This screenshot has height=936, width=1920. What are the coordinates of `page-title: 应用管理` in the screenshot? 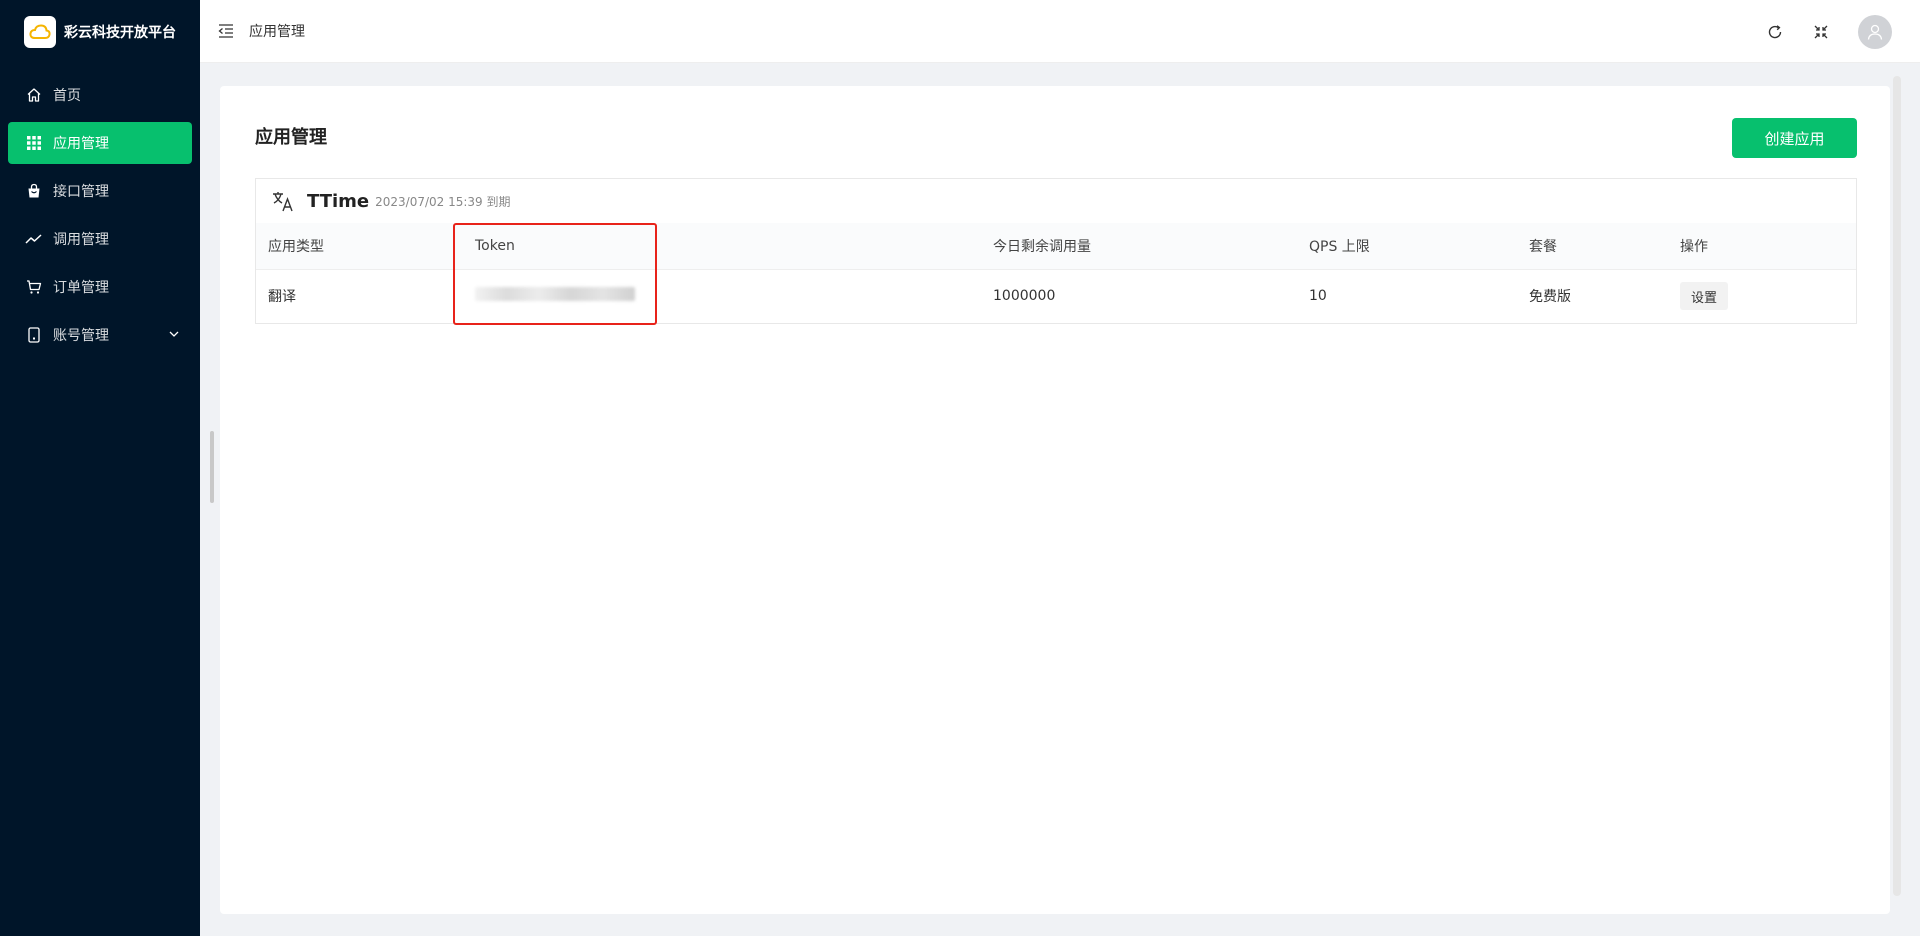 It's located at (291, 137).